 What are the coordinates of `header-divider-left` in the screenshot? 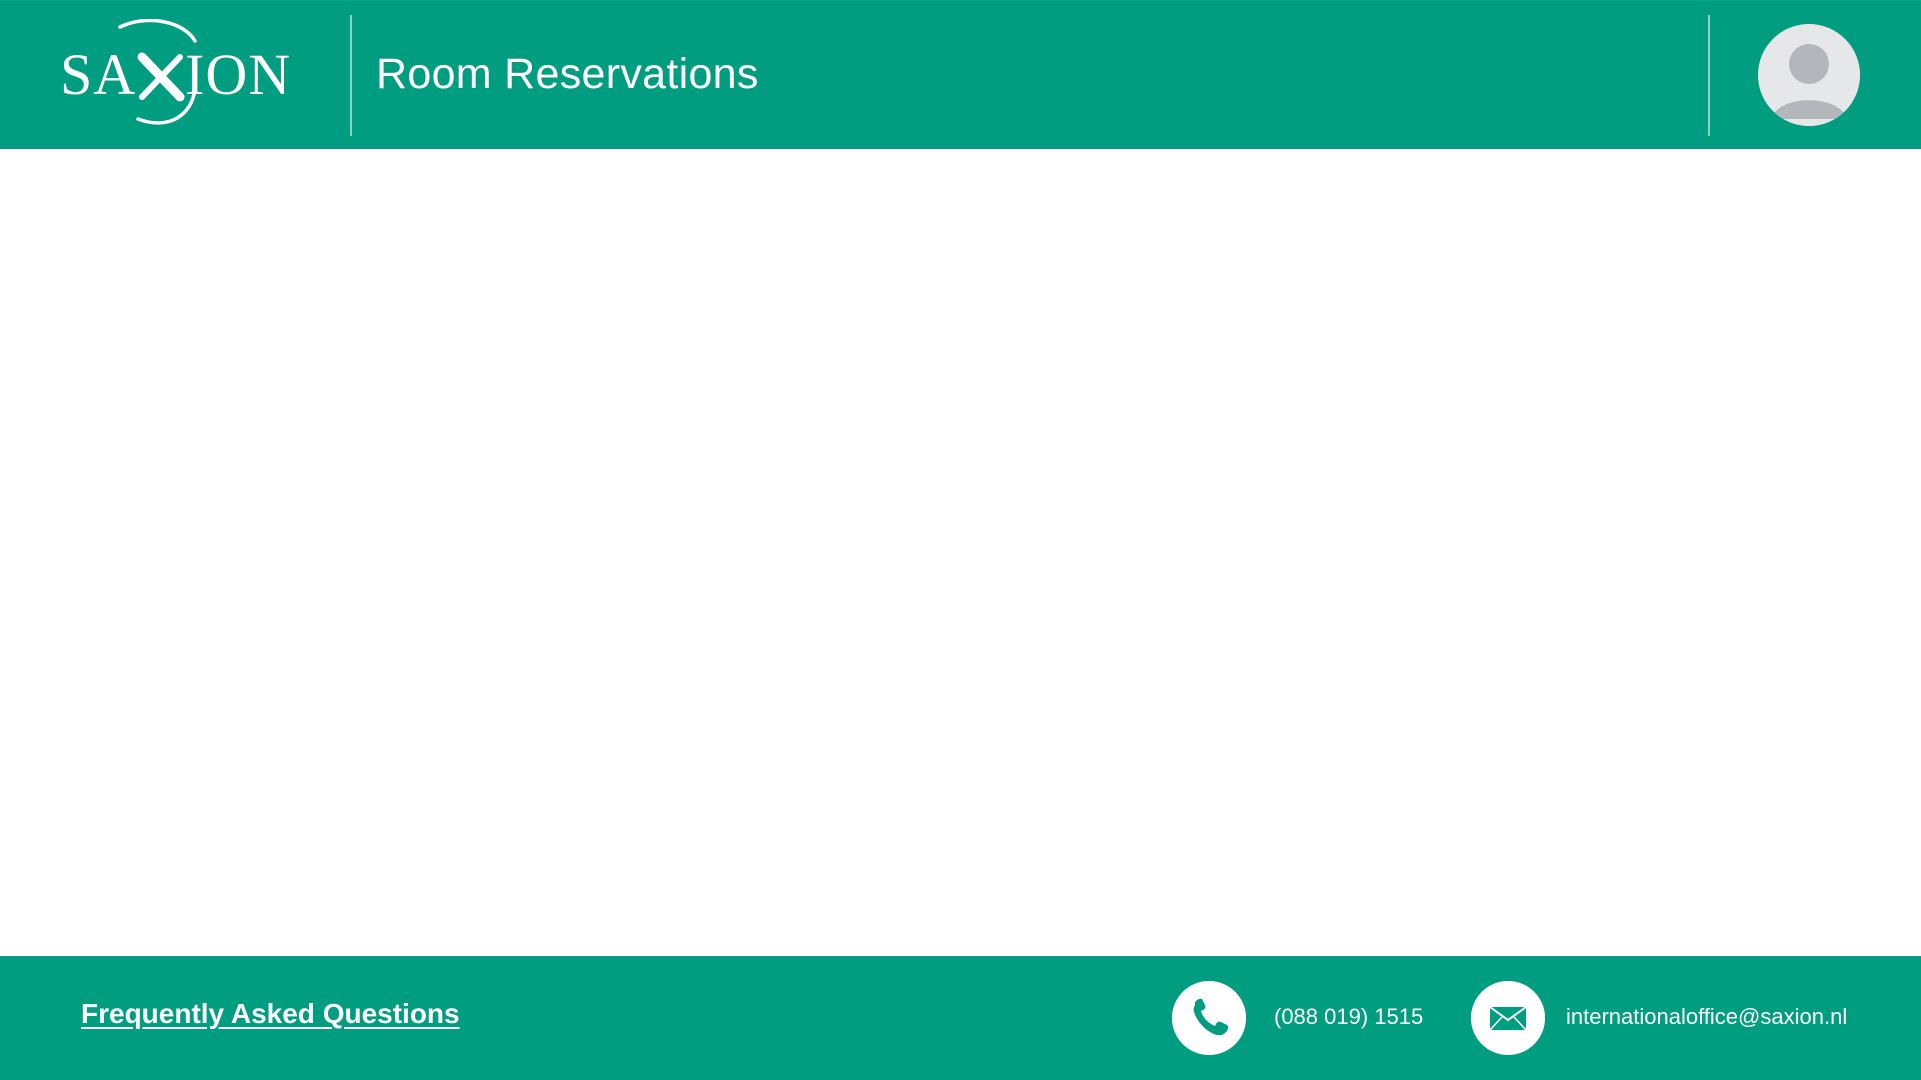 It's located at (351, 75).